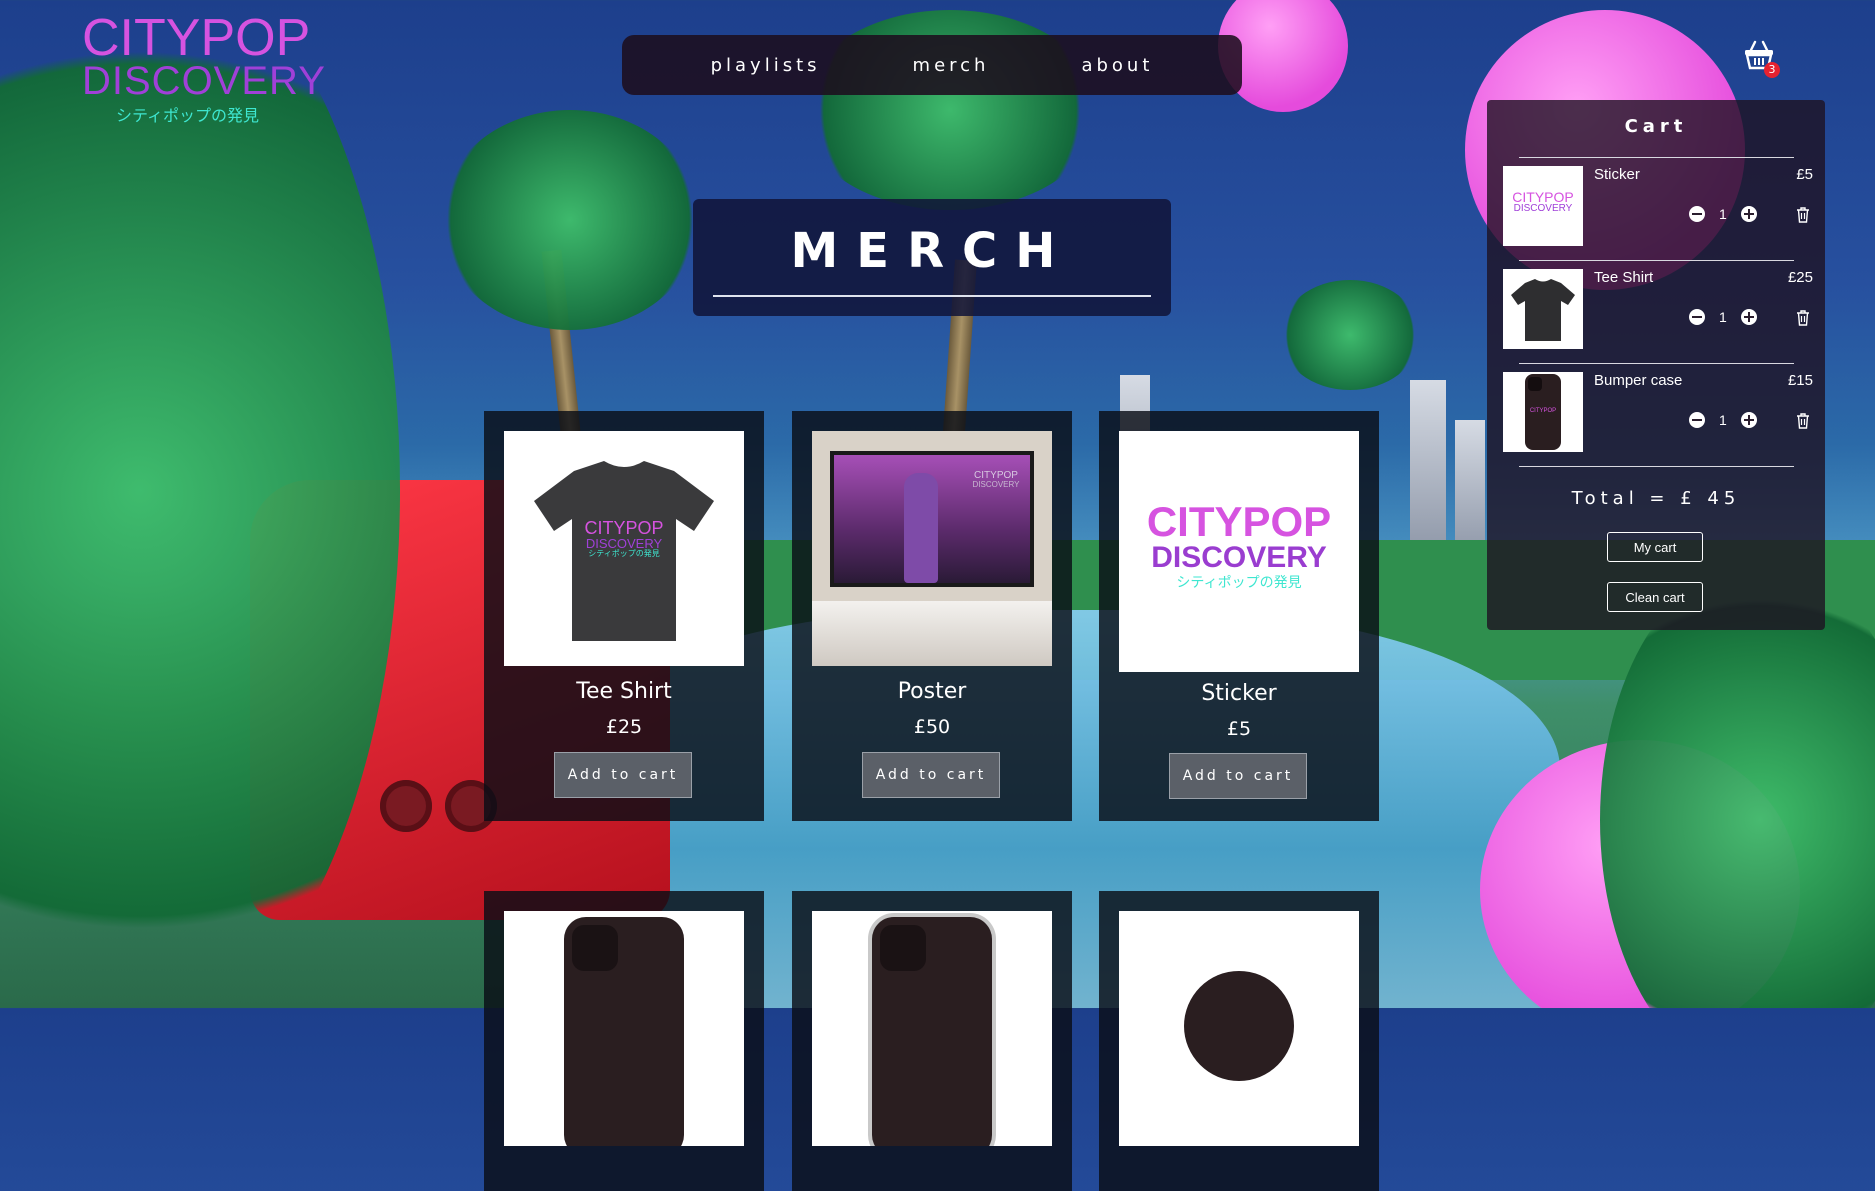  Describe the element at coordinates (624, 691) in the screenshot. I see `product-name: Tee Shirt` at that location.